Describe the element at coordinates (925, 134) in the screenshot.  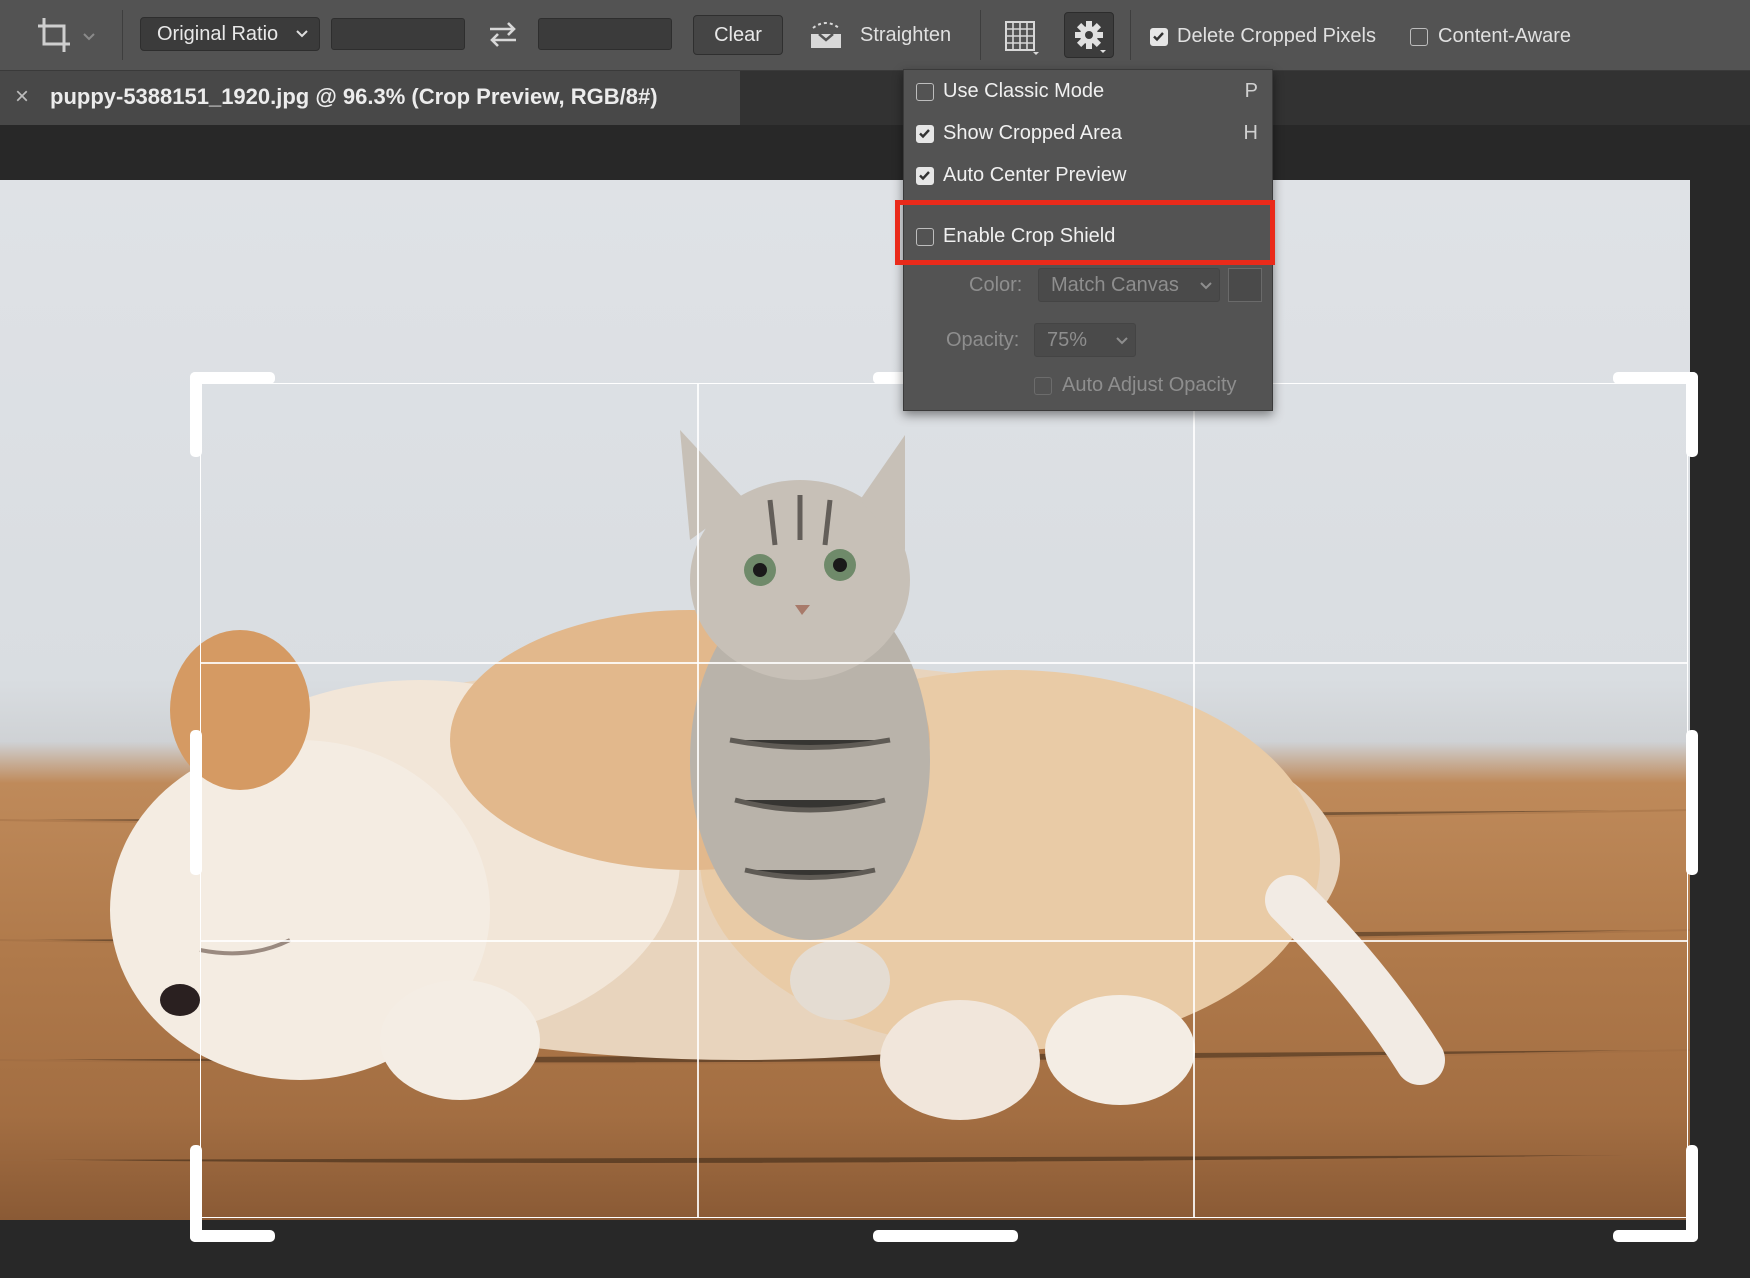
I see `show-cropped-area-checkbox` at that location.